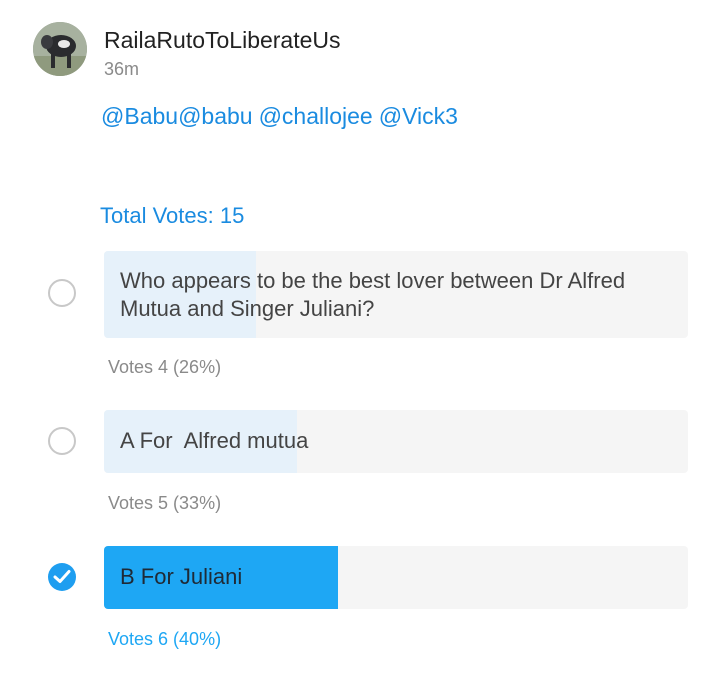  What do you see at coordinates (177, 116) in the screenshot?
I see `mention-link: @Babu@babu` at bounding box center [177, 116].